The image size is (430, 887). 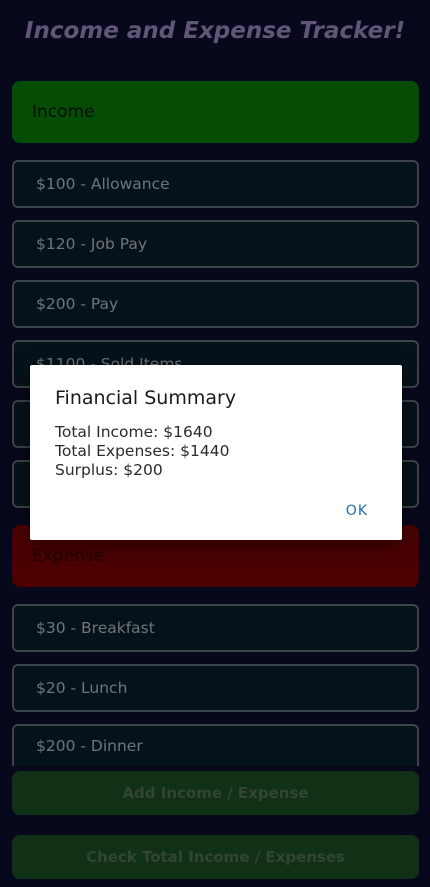 I want to click on total-expenses-text: Total Expenses: $1440, so click(x=142, y=451).